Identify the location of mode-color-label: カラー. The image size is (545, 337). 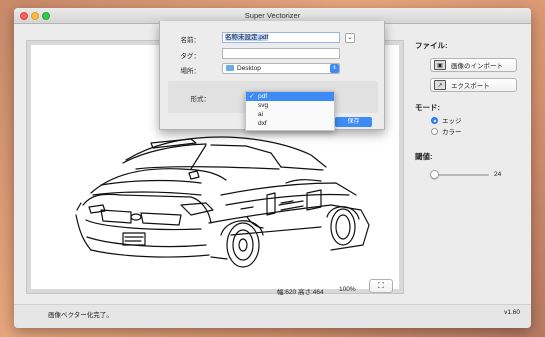
(452, 132).